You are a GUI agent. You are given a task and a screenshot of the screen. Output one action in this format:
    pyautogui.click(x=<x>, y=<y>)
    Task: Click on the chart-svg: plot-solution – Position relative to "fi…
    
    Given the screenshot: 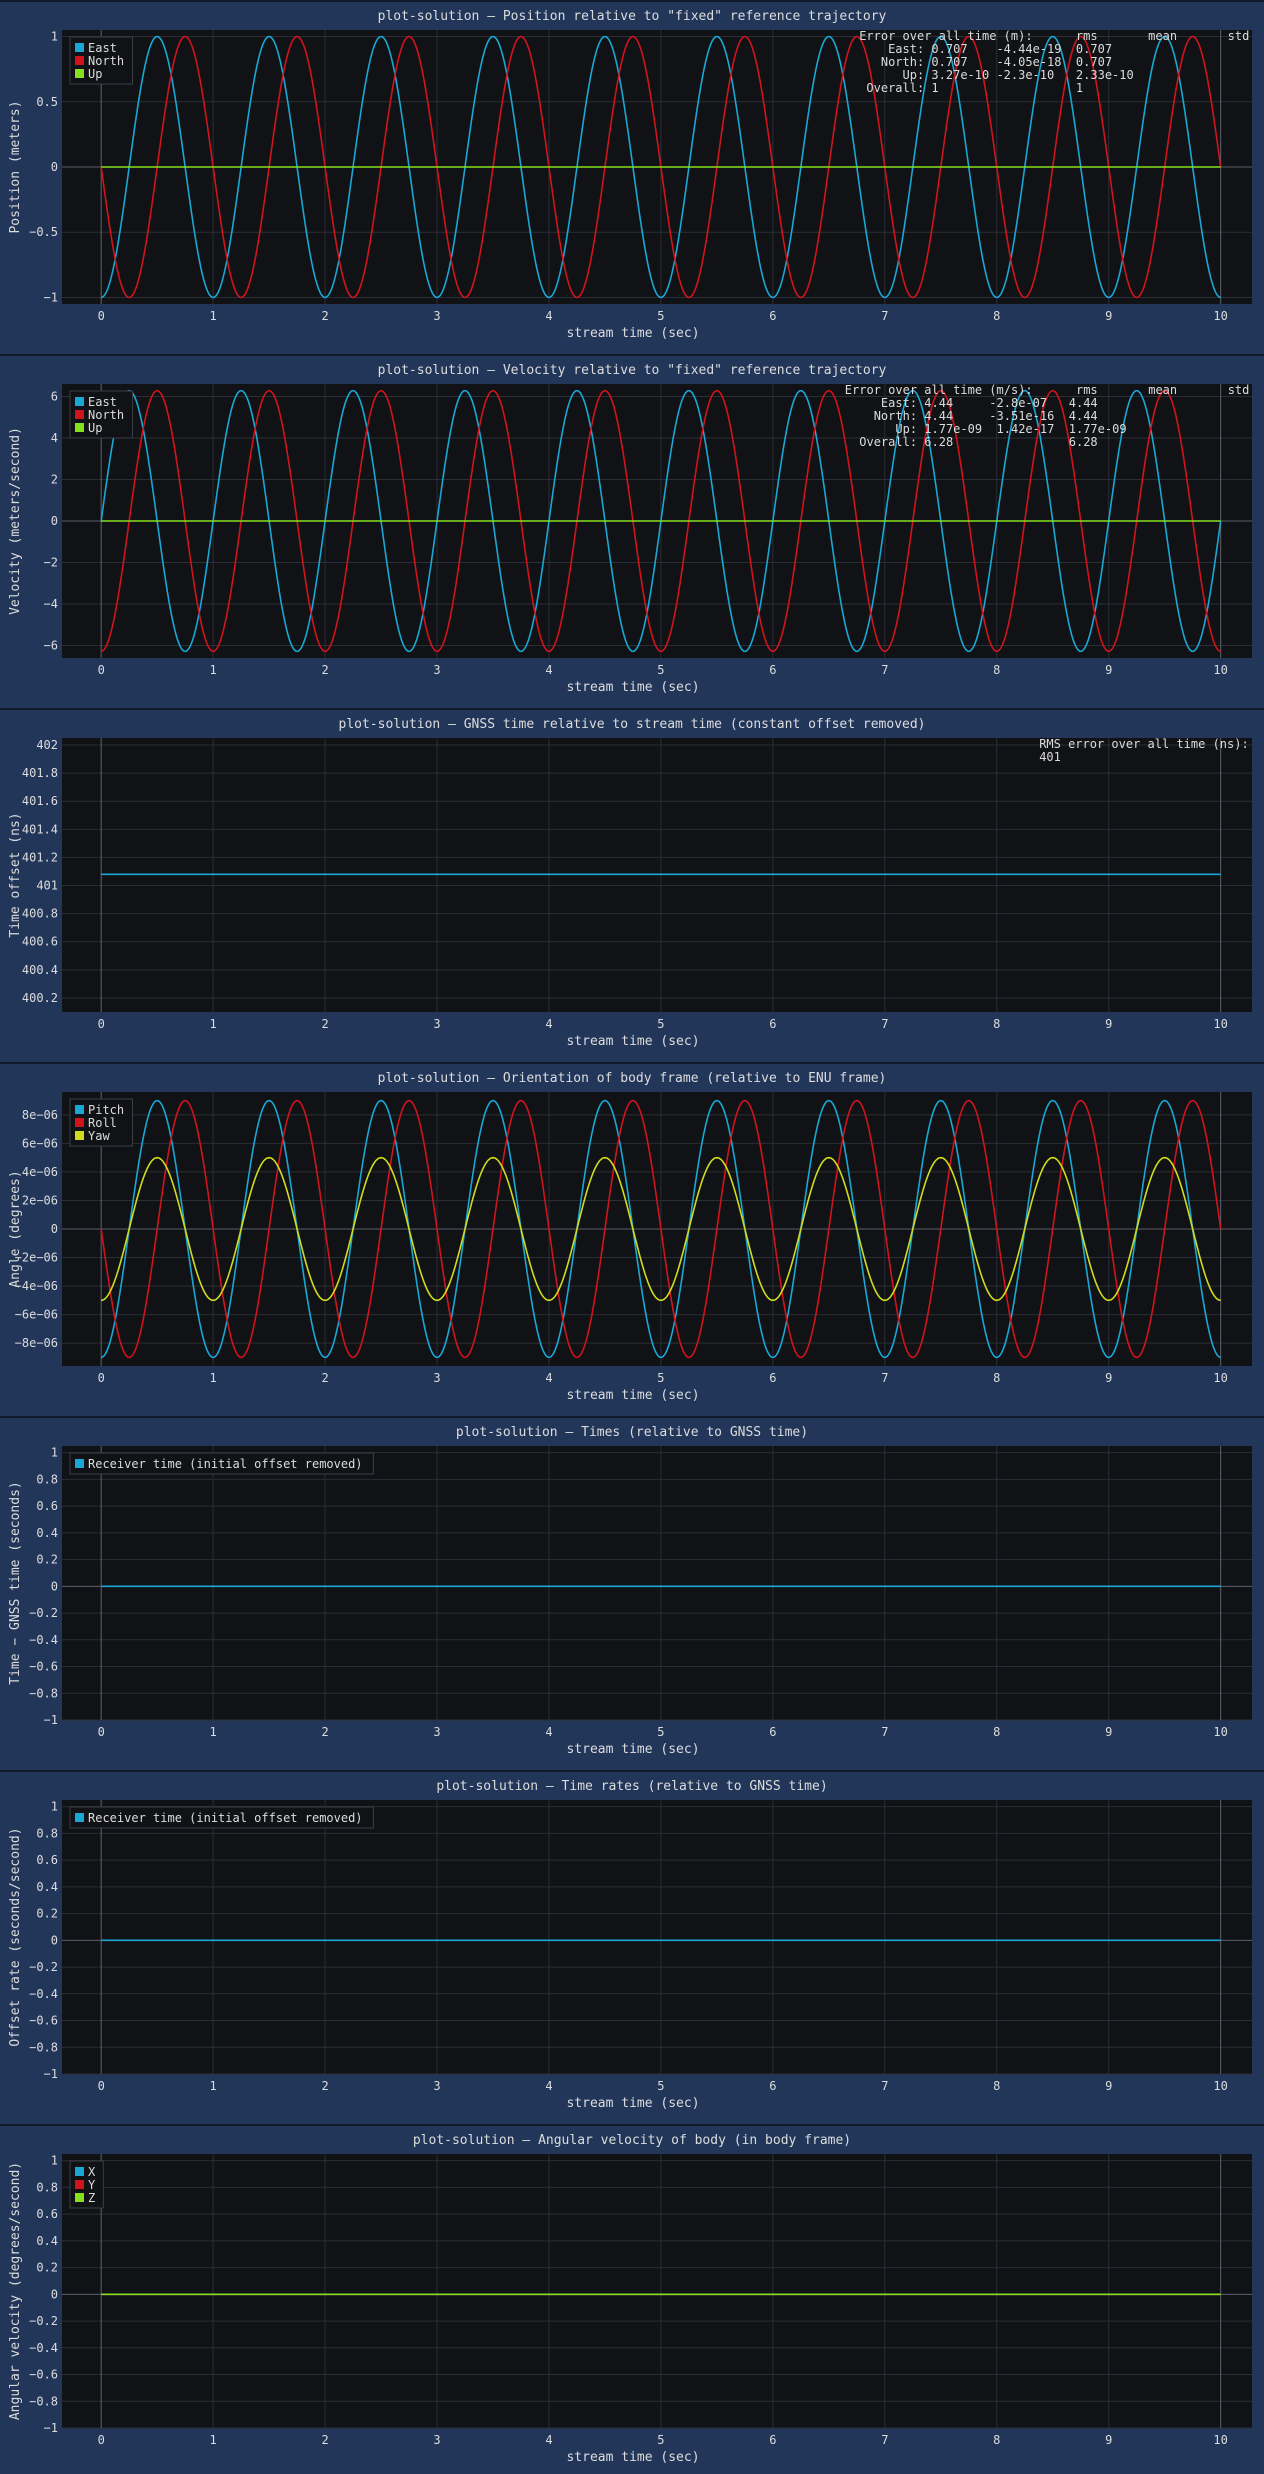 What is the action you would take?
    pyautogui.click(x=630, y=175)
    